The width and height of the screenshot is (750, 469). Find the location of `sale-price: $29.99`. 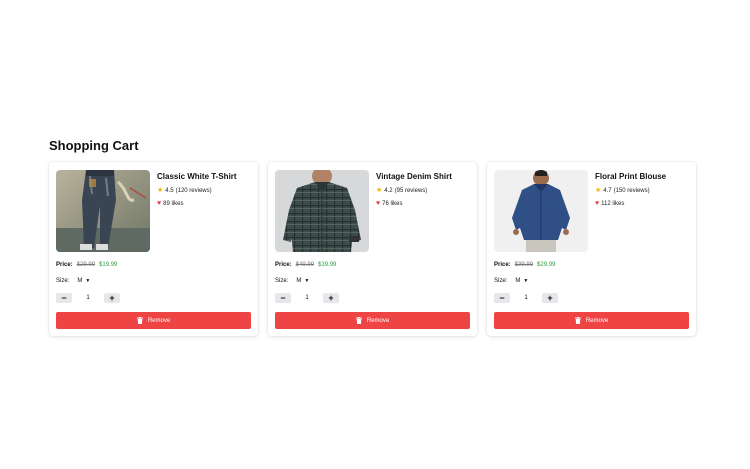

sale-price: $29.99 is located at coordinates (546, 265).